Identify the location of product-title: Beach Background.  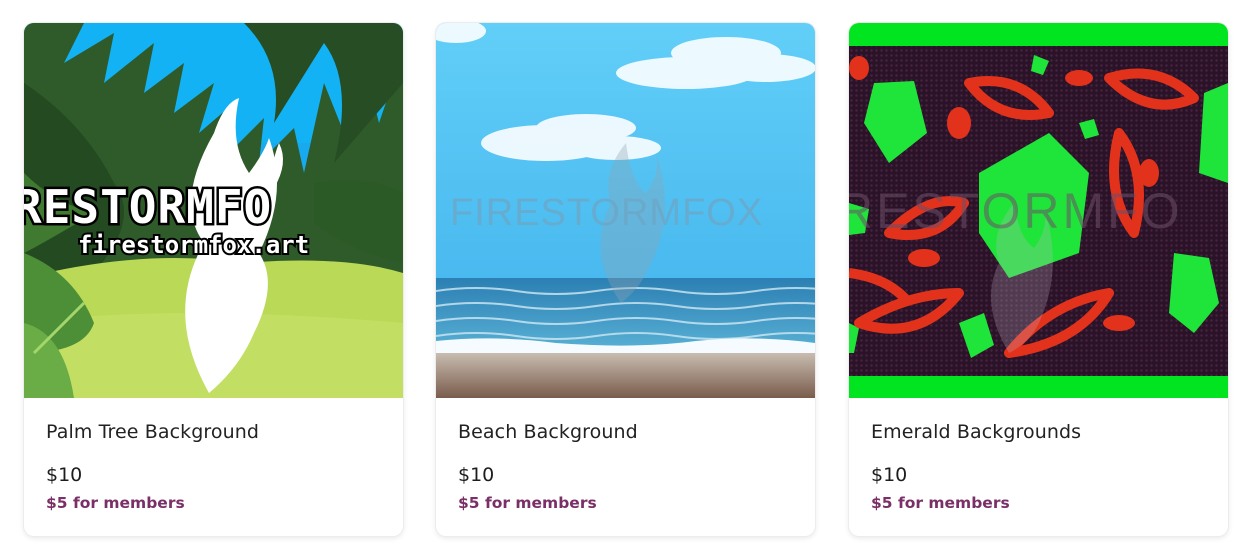
(548, 432).